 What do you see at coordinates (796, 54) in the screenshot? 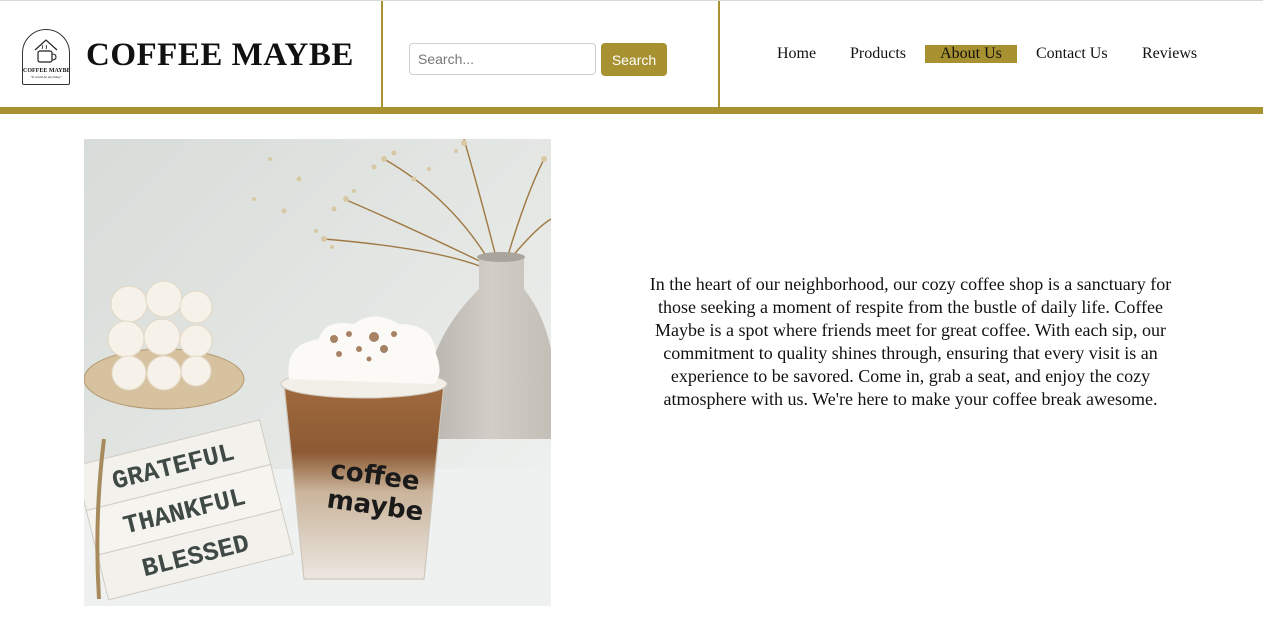
I see `nav-home: Home` at bounding box center [796, 54].